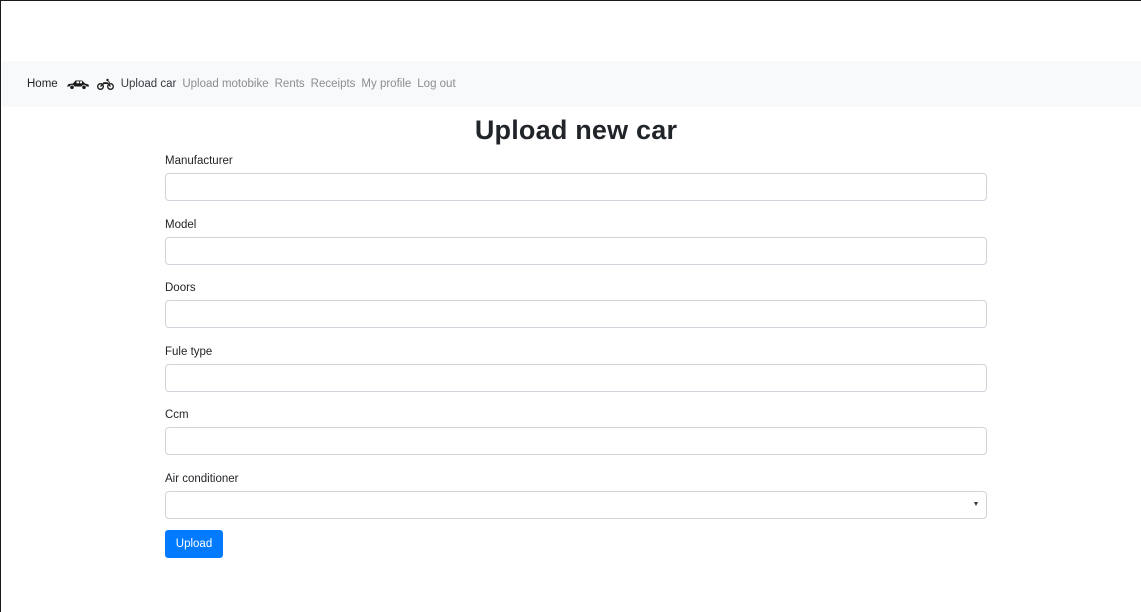  Describe the element at coordinates (105, 84) in the screenshot. I see `motorbike-icon` at that location.